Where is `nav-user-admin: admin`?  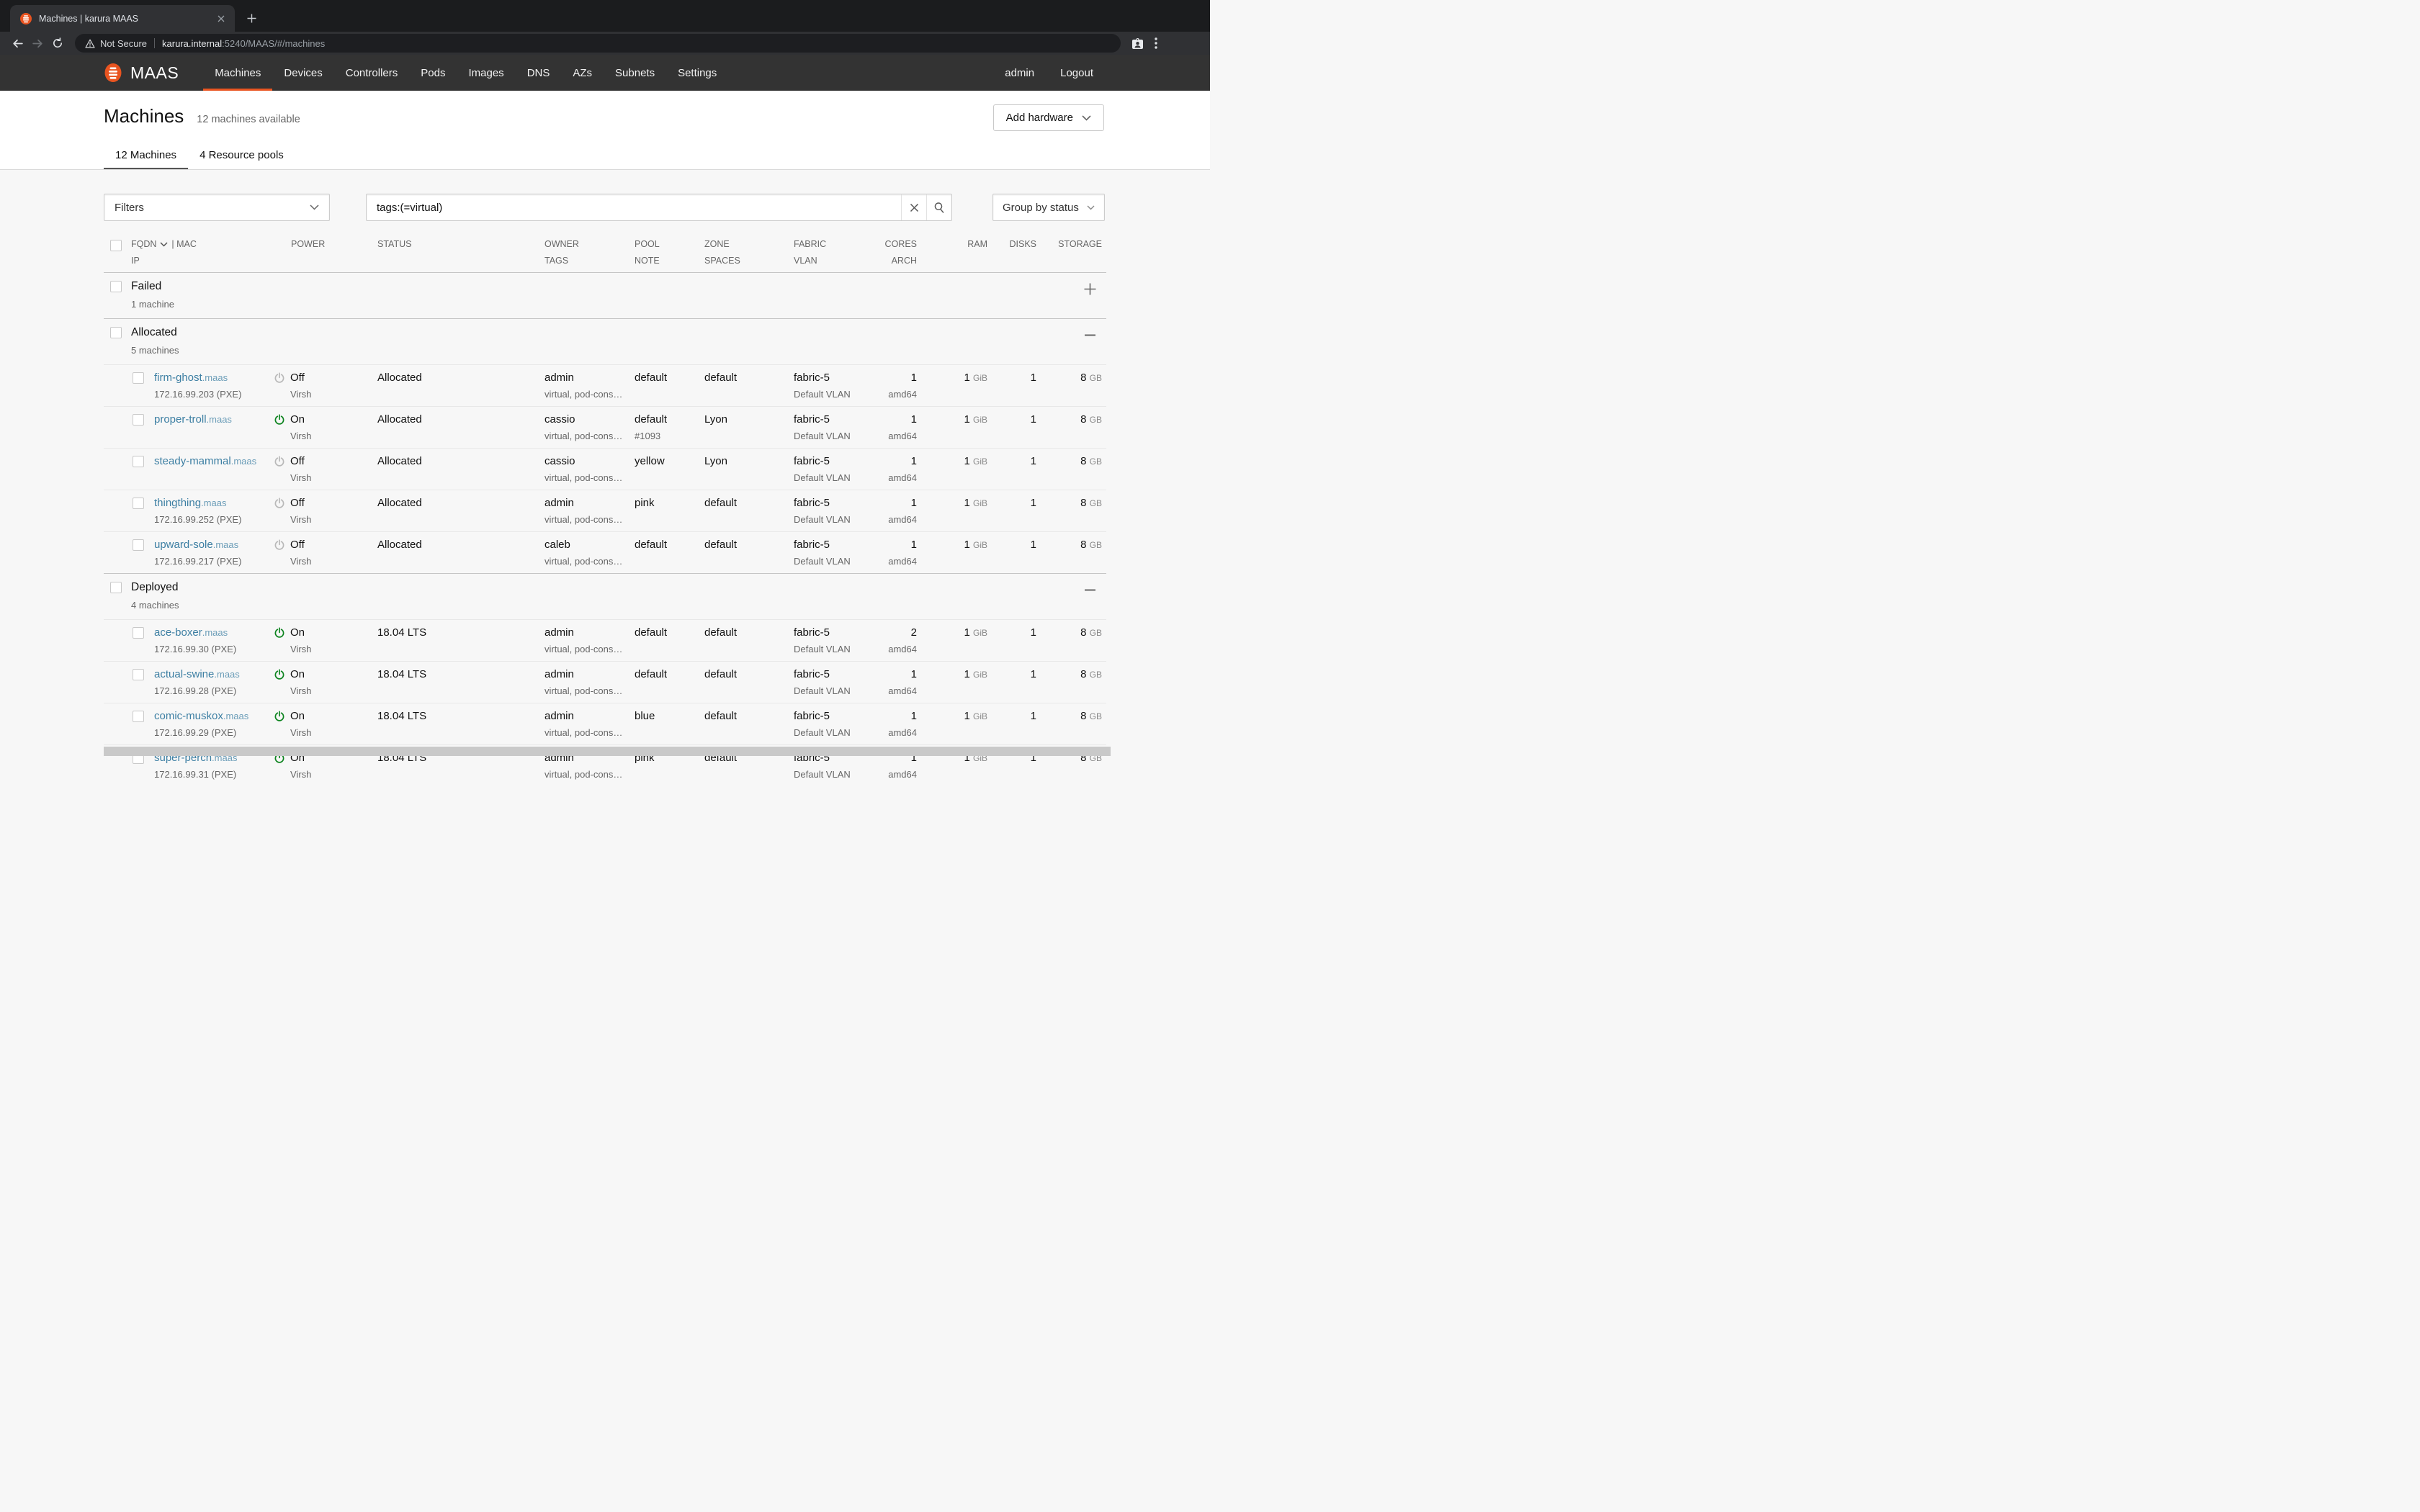 nav-user-admin: admin is located at coordinates (1019, 73).